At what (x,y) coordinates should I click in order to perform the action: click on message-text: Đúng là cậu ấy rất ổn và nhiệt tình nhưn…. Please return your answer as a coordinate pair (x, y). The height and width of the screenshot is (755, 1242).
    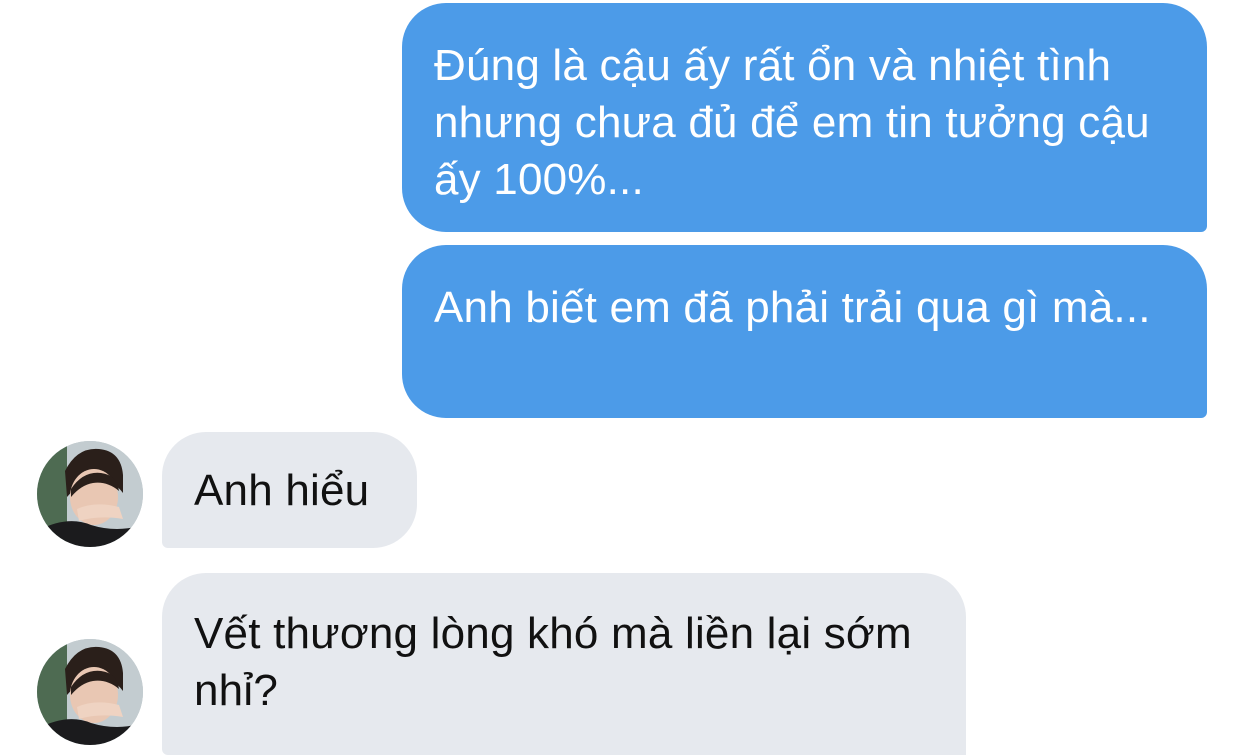
    Looking at the image, I should click on (792, 122).